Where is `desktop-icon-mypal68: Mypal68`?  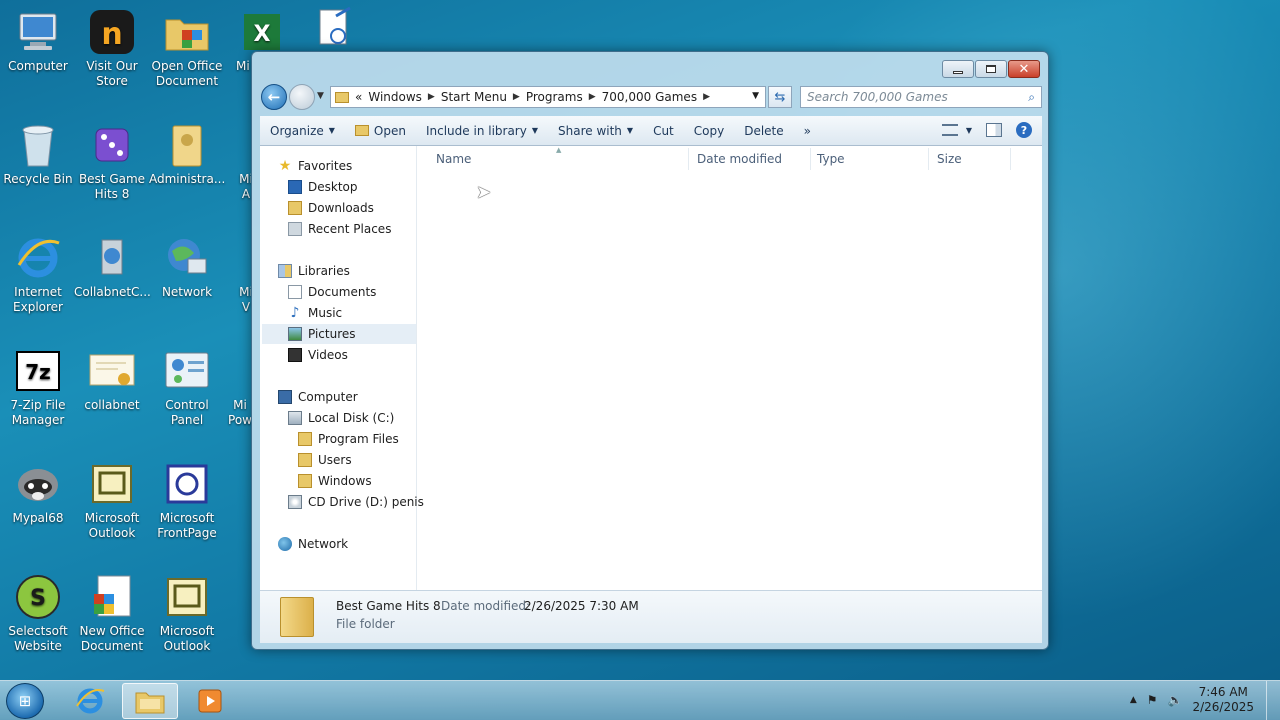 desktop-icon-mypal68: Mypal68 is located at coordinates (38, 493).